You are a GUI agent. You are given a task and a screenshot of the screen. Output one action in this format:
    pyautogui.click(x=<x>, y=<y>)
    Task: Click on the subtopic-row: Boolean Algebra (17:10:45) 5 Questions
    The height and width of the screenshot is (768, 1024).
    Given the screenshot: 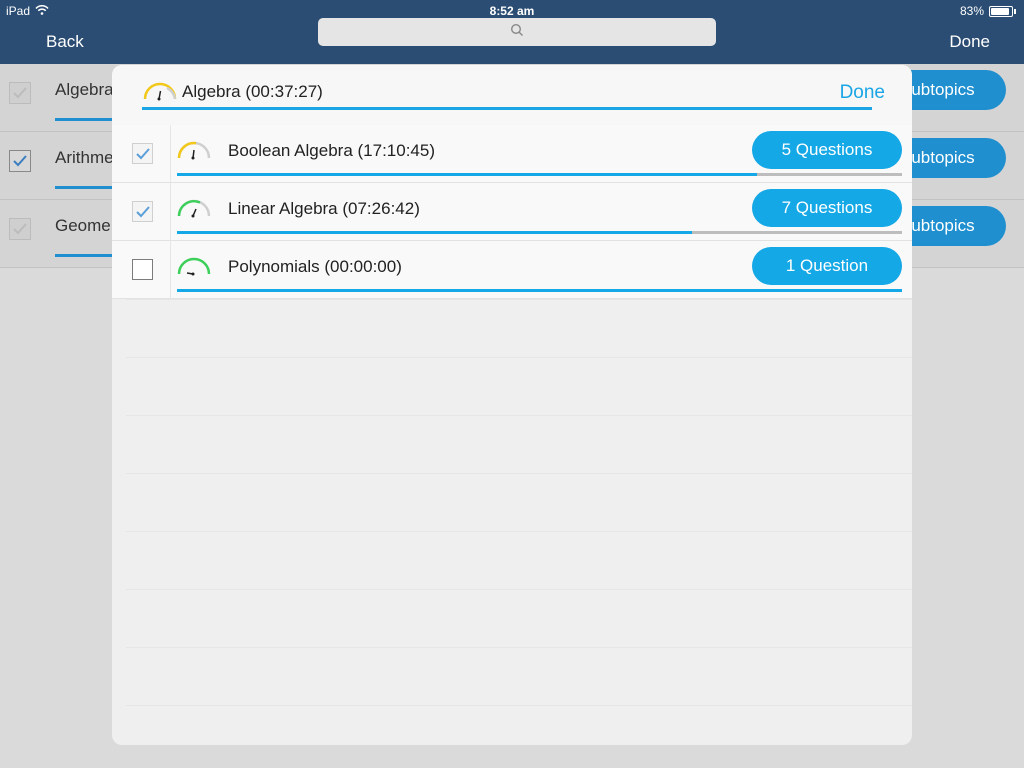 What is the action you would take?
    pyautogui.click(x=512, y=154)
    